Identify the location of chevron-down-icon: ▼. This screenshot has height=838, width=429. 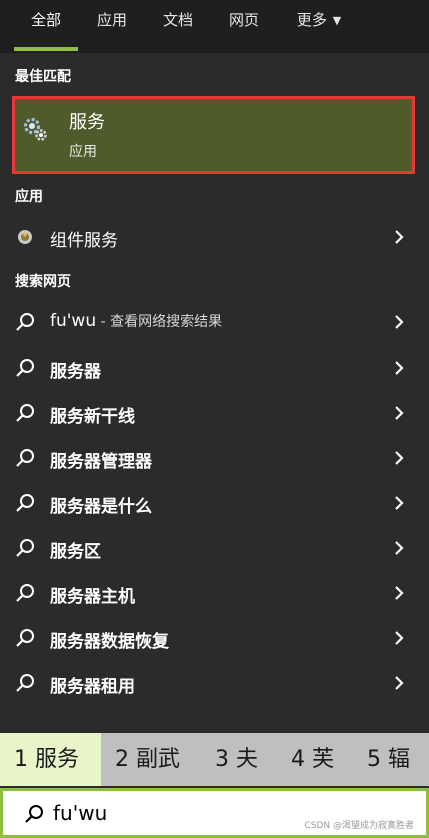
(337, 20).